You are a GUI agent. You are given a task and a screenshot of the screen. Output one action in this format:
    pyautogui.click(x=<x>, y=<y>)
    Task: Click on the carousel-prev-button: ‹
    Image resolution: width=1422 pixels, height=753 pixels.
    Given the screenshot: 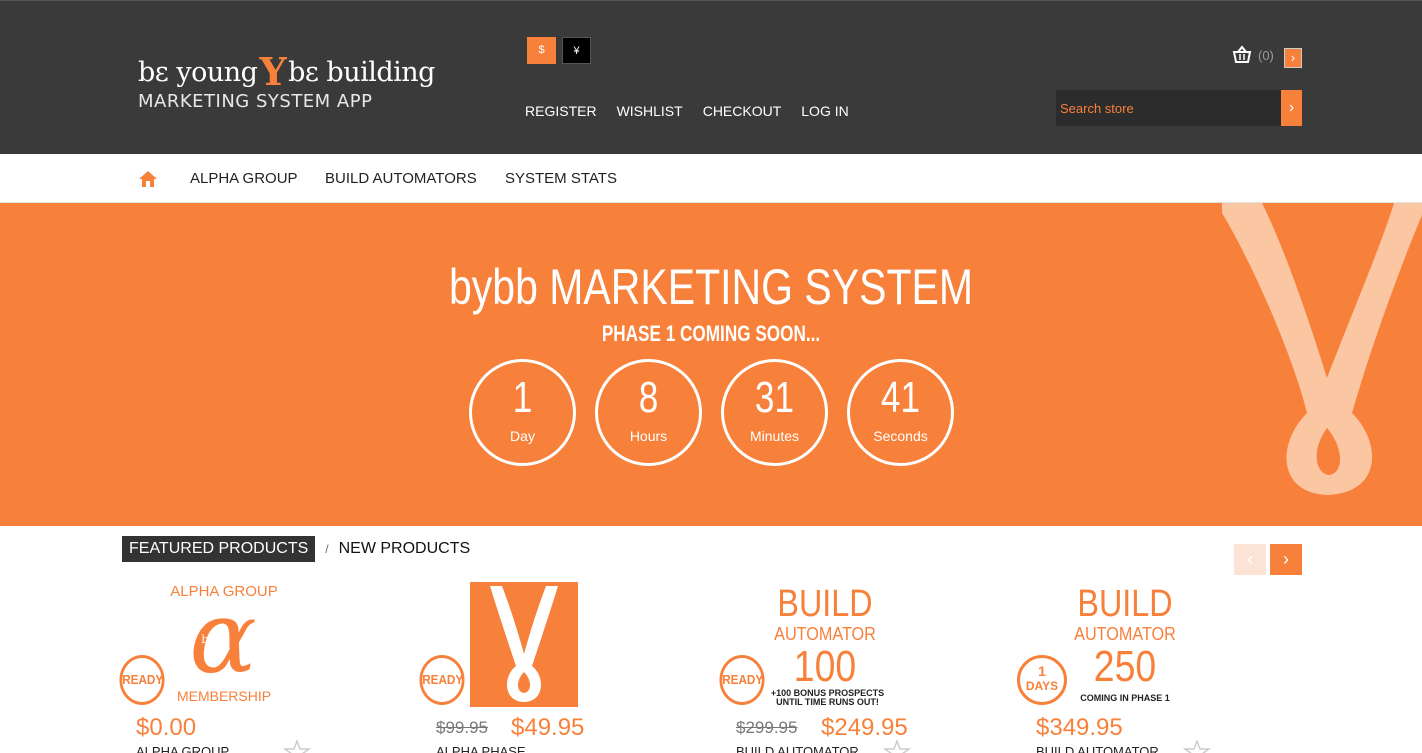 What is the action you would take?
    pyautogui.click(x=1250, y=559)
    